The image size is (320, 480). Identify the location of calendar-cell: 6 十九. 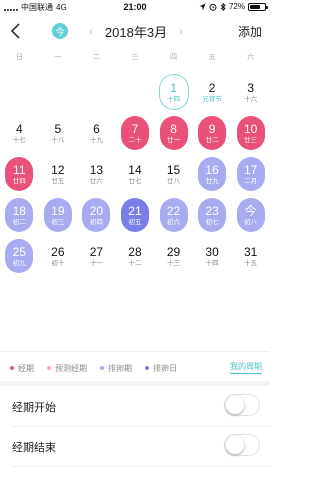
(96, 133).